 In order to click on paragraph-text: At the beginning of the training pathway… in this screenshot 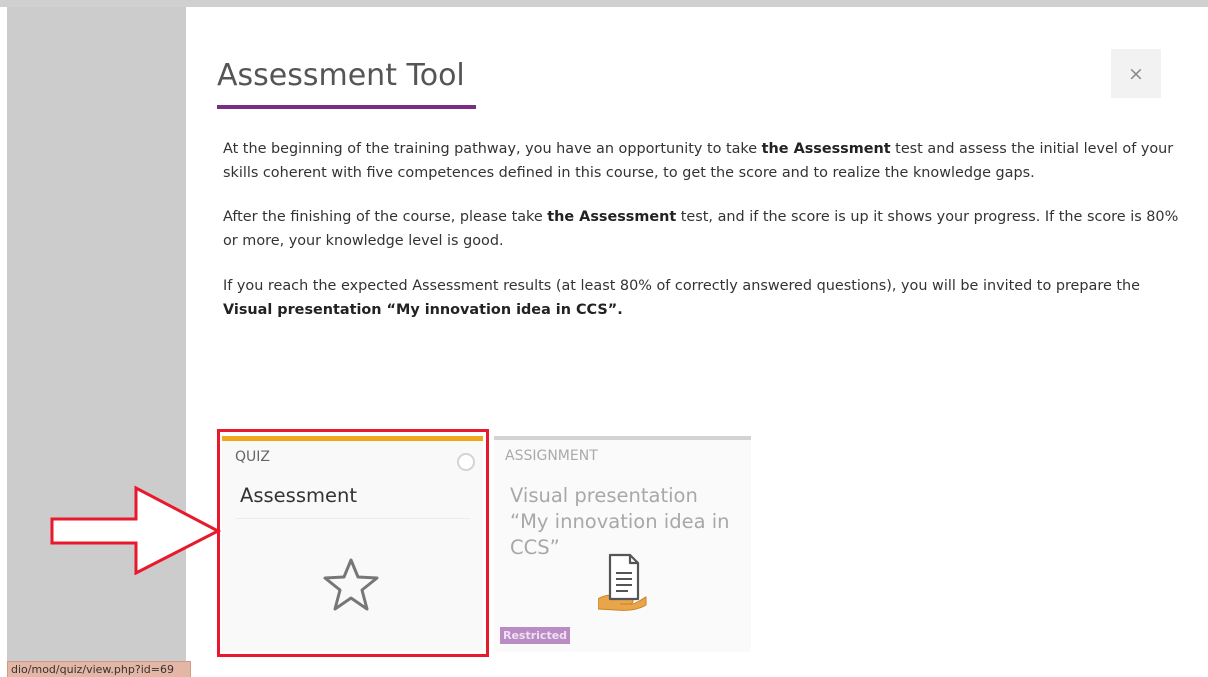, I will do `click(492, 149)`.